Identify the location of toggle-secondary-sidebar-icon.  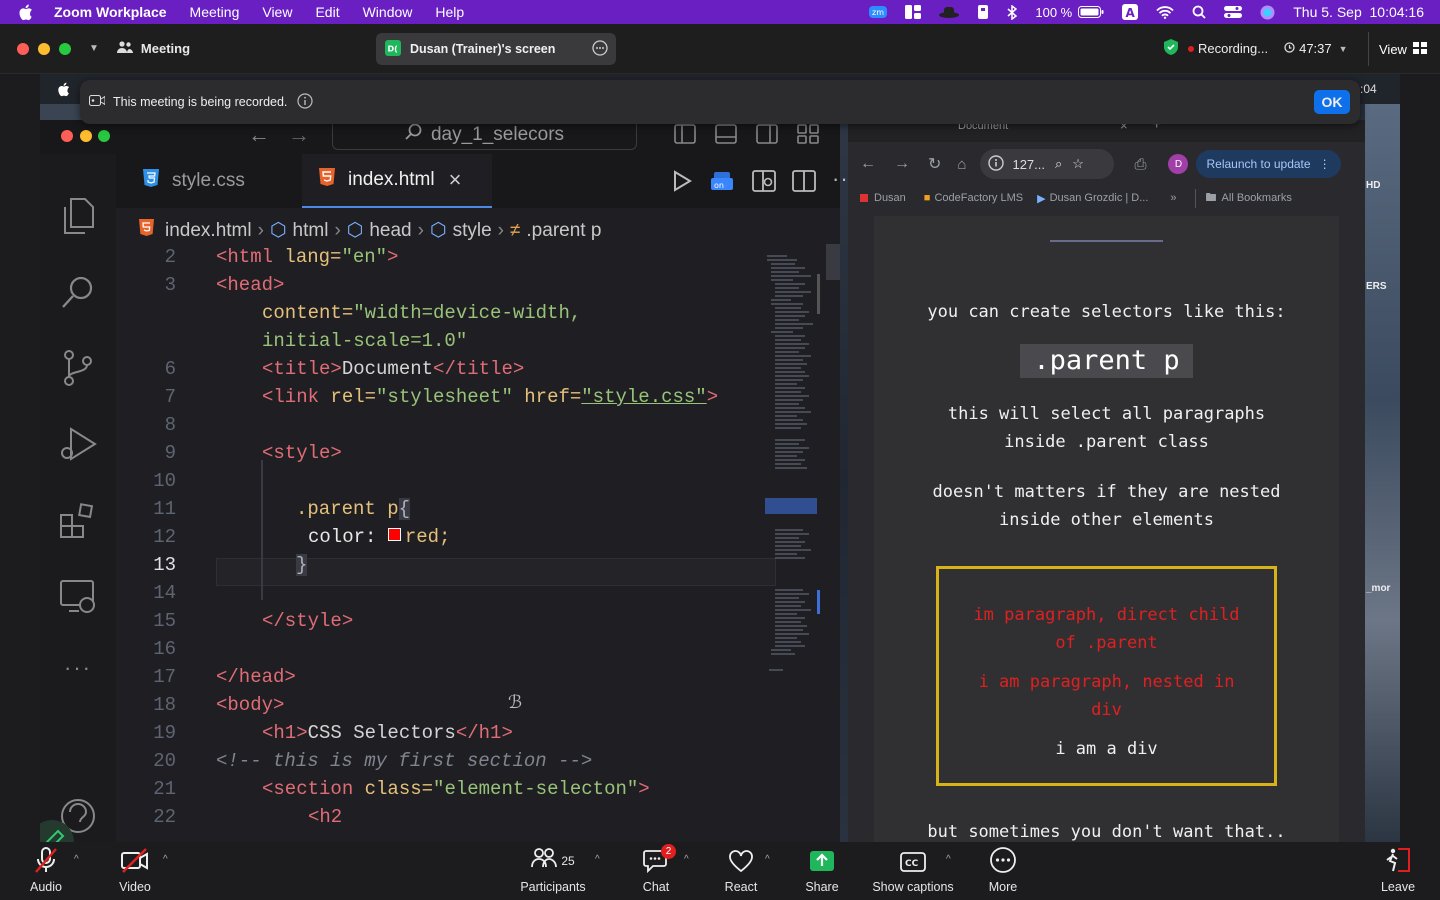
(767, 136).